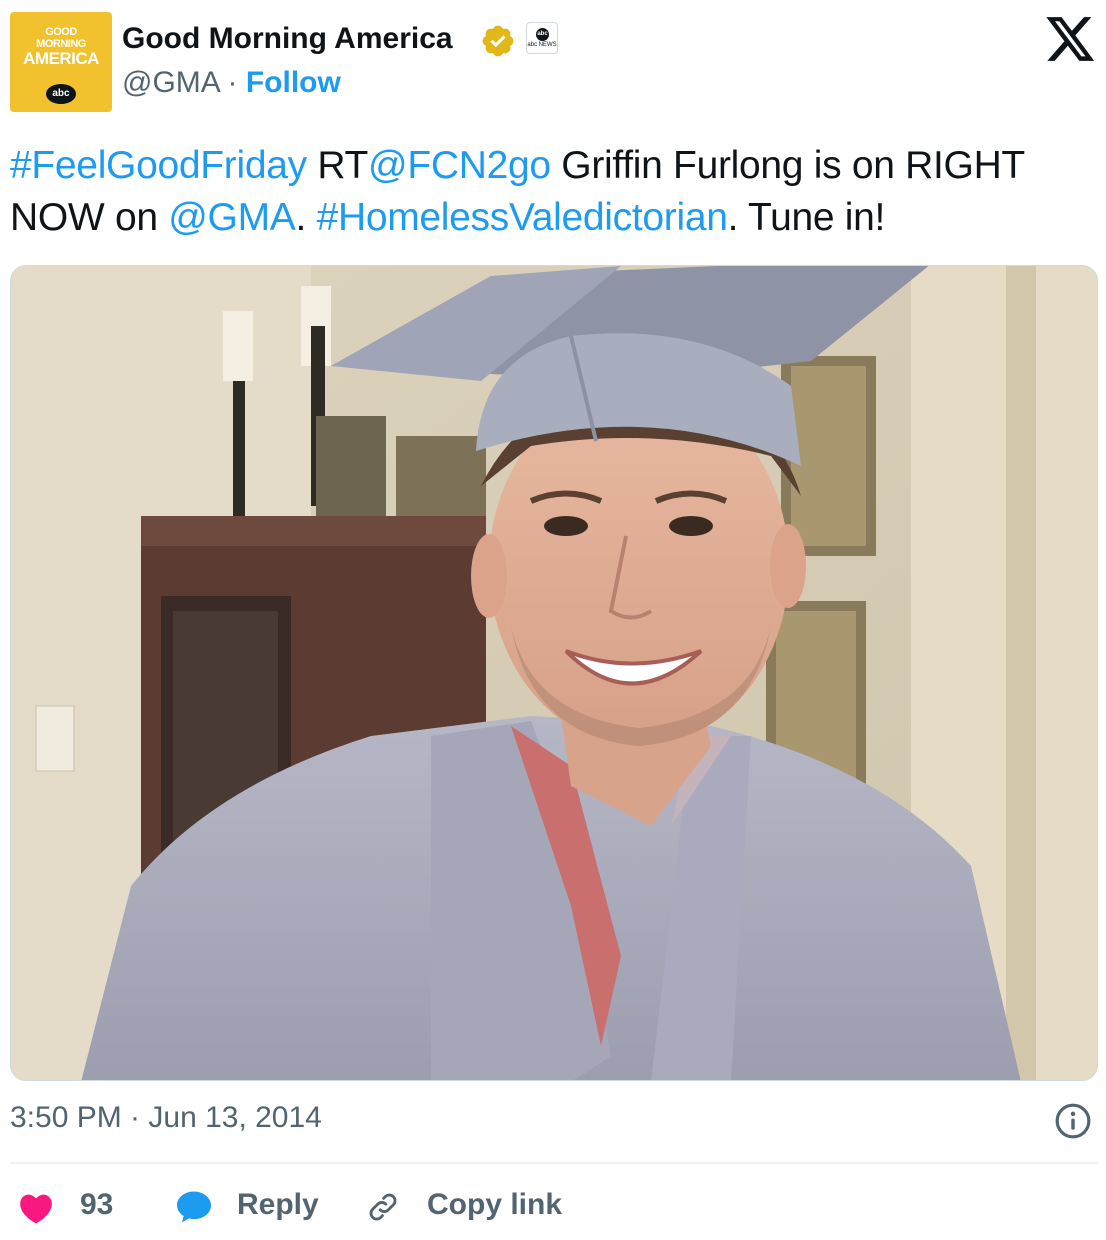 The image size is (1106, 1240). What do you see at coordinates (97, 1204) in the screenshot?
I see `like-count: 93` at bounding box center [97, 1204].